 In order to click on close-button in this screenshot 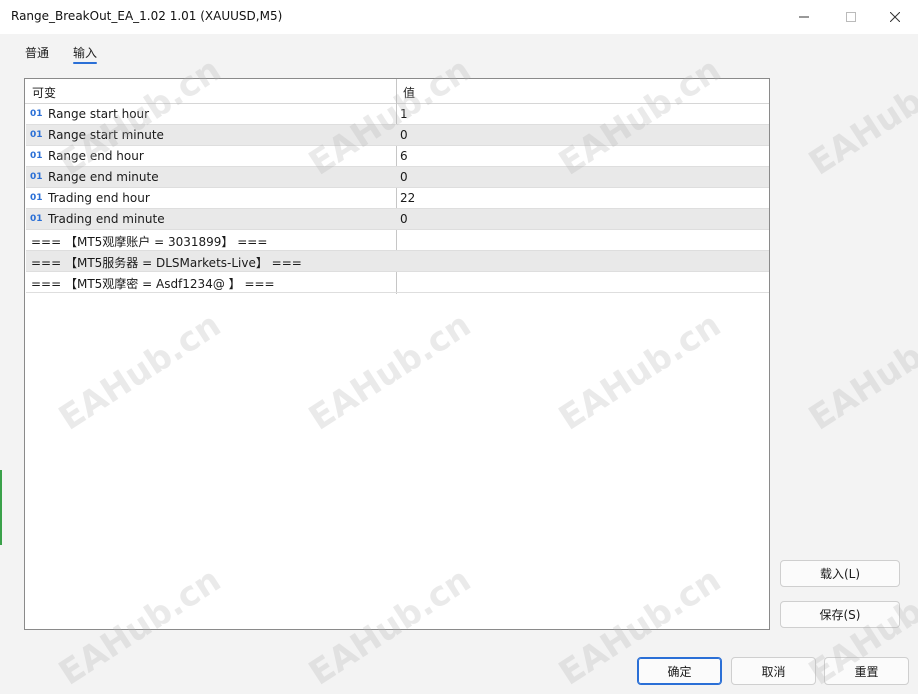, I will do `click(895, 17)`.